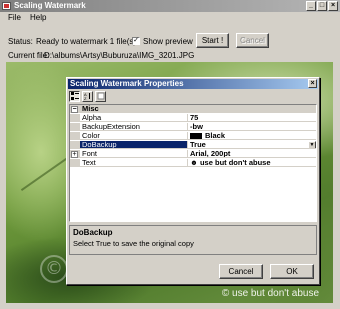 This screenshot has height=309, width=340. Describe the element at coordinates (252, 127) in the screenshot. I see `property-value: -bw` at that location.